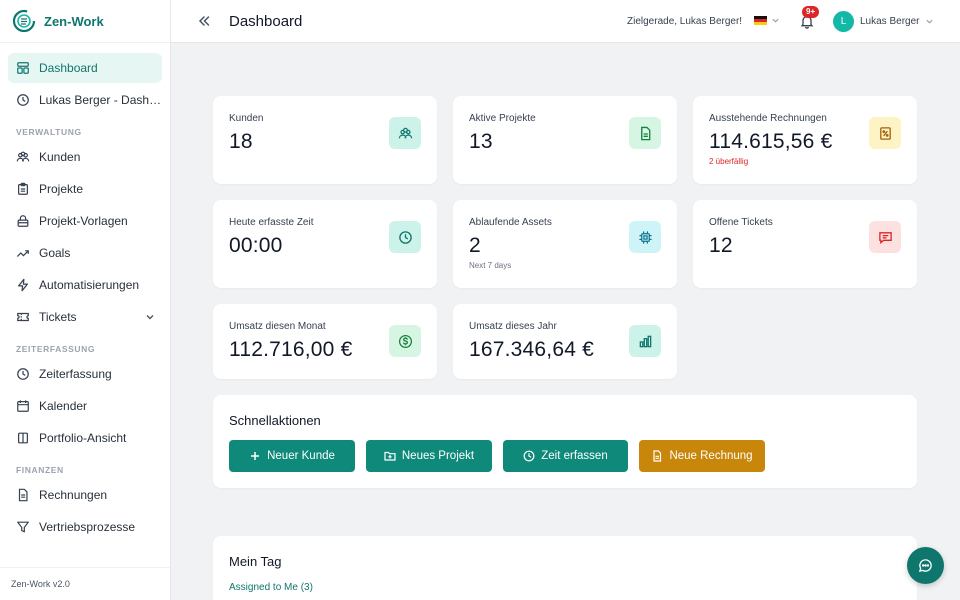 This screenshot has height=600, width=960. Describe the element at coordinates (23, 156) in the screenshot. I see `users-icon` at that location.